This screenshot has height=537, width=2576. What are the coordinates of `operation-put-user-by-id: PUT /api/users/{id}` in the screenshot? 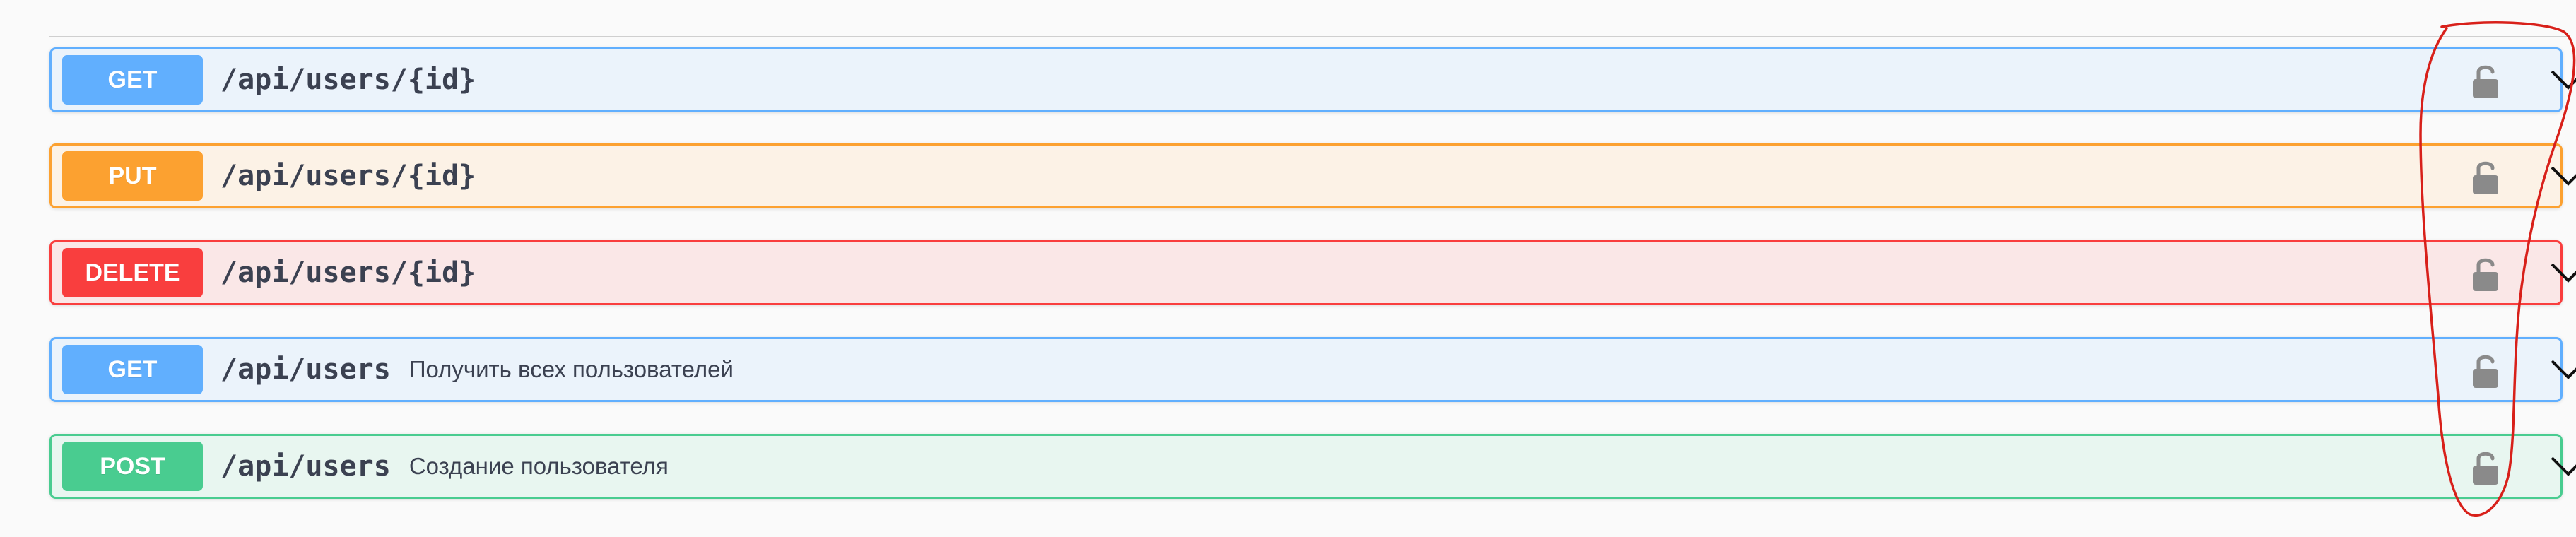 It's located at (1312, 176).